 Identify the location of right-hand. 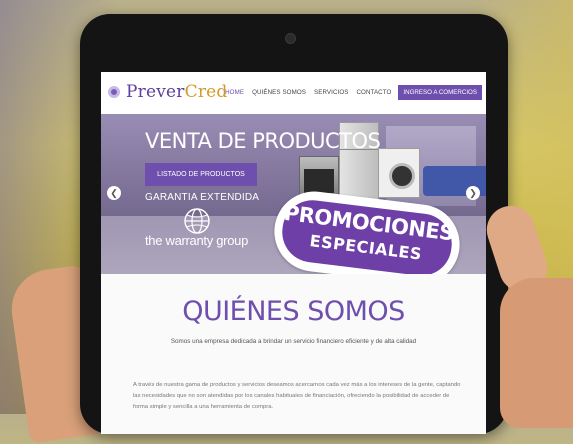
(536, 353).